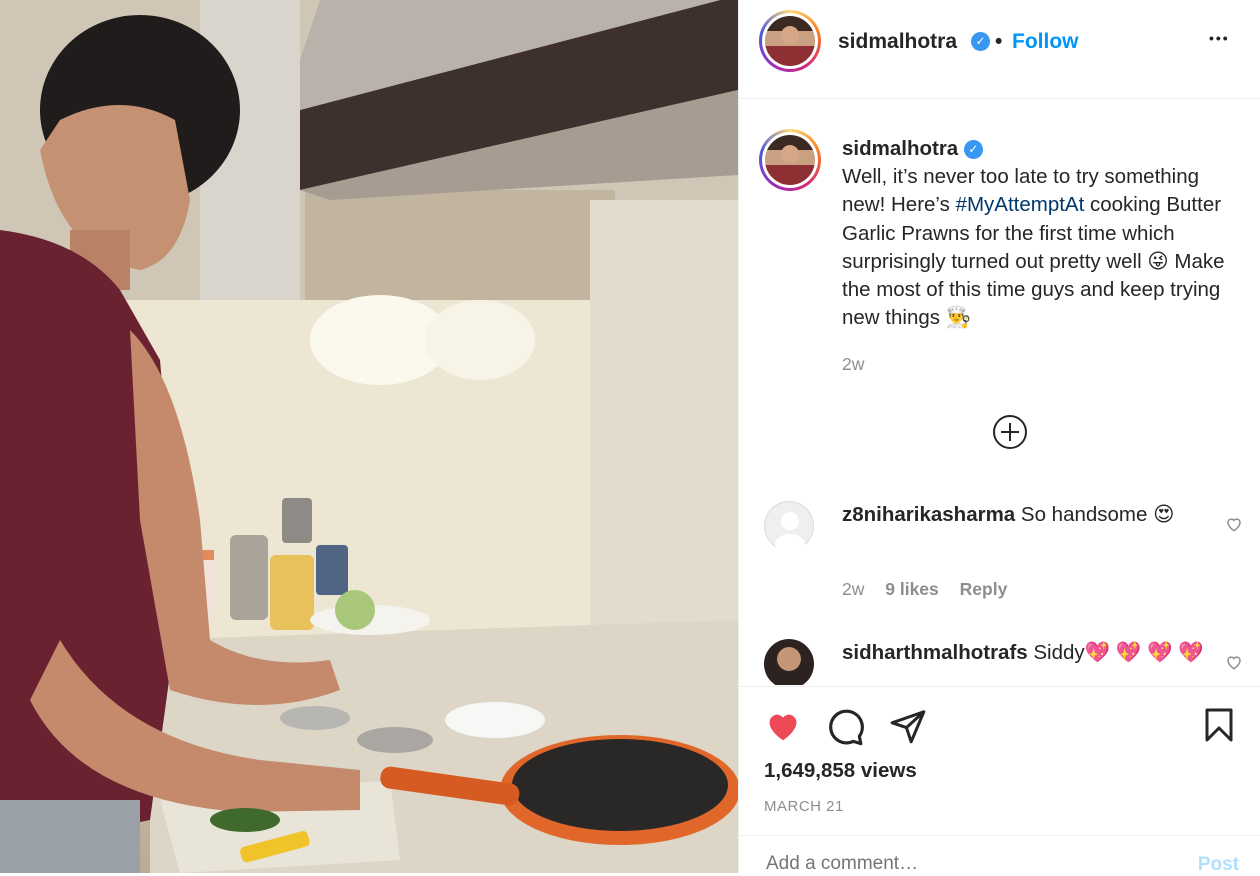 The height and width of the screenshot is (876, 1260). I want to click on comment-input, so click(956, 864).